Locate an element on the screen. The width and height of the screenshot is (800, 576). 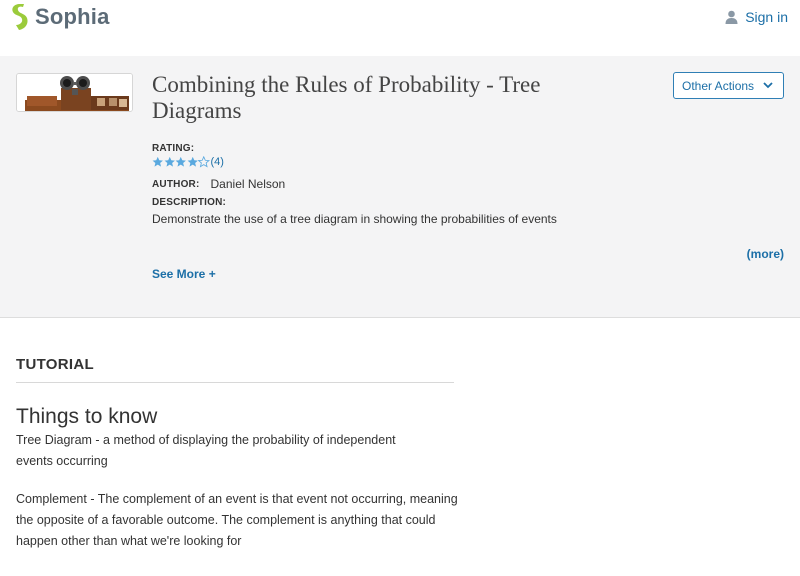
rating-stars is located at coordinates (181, 162).